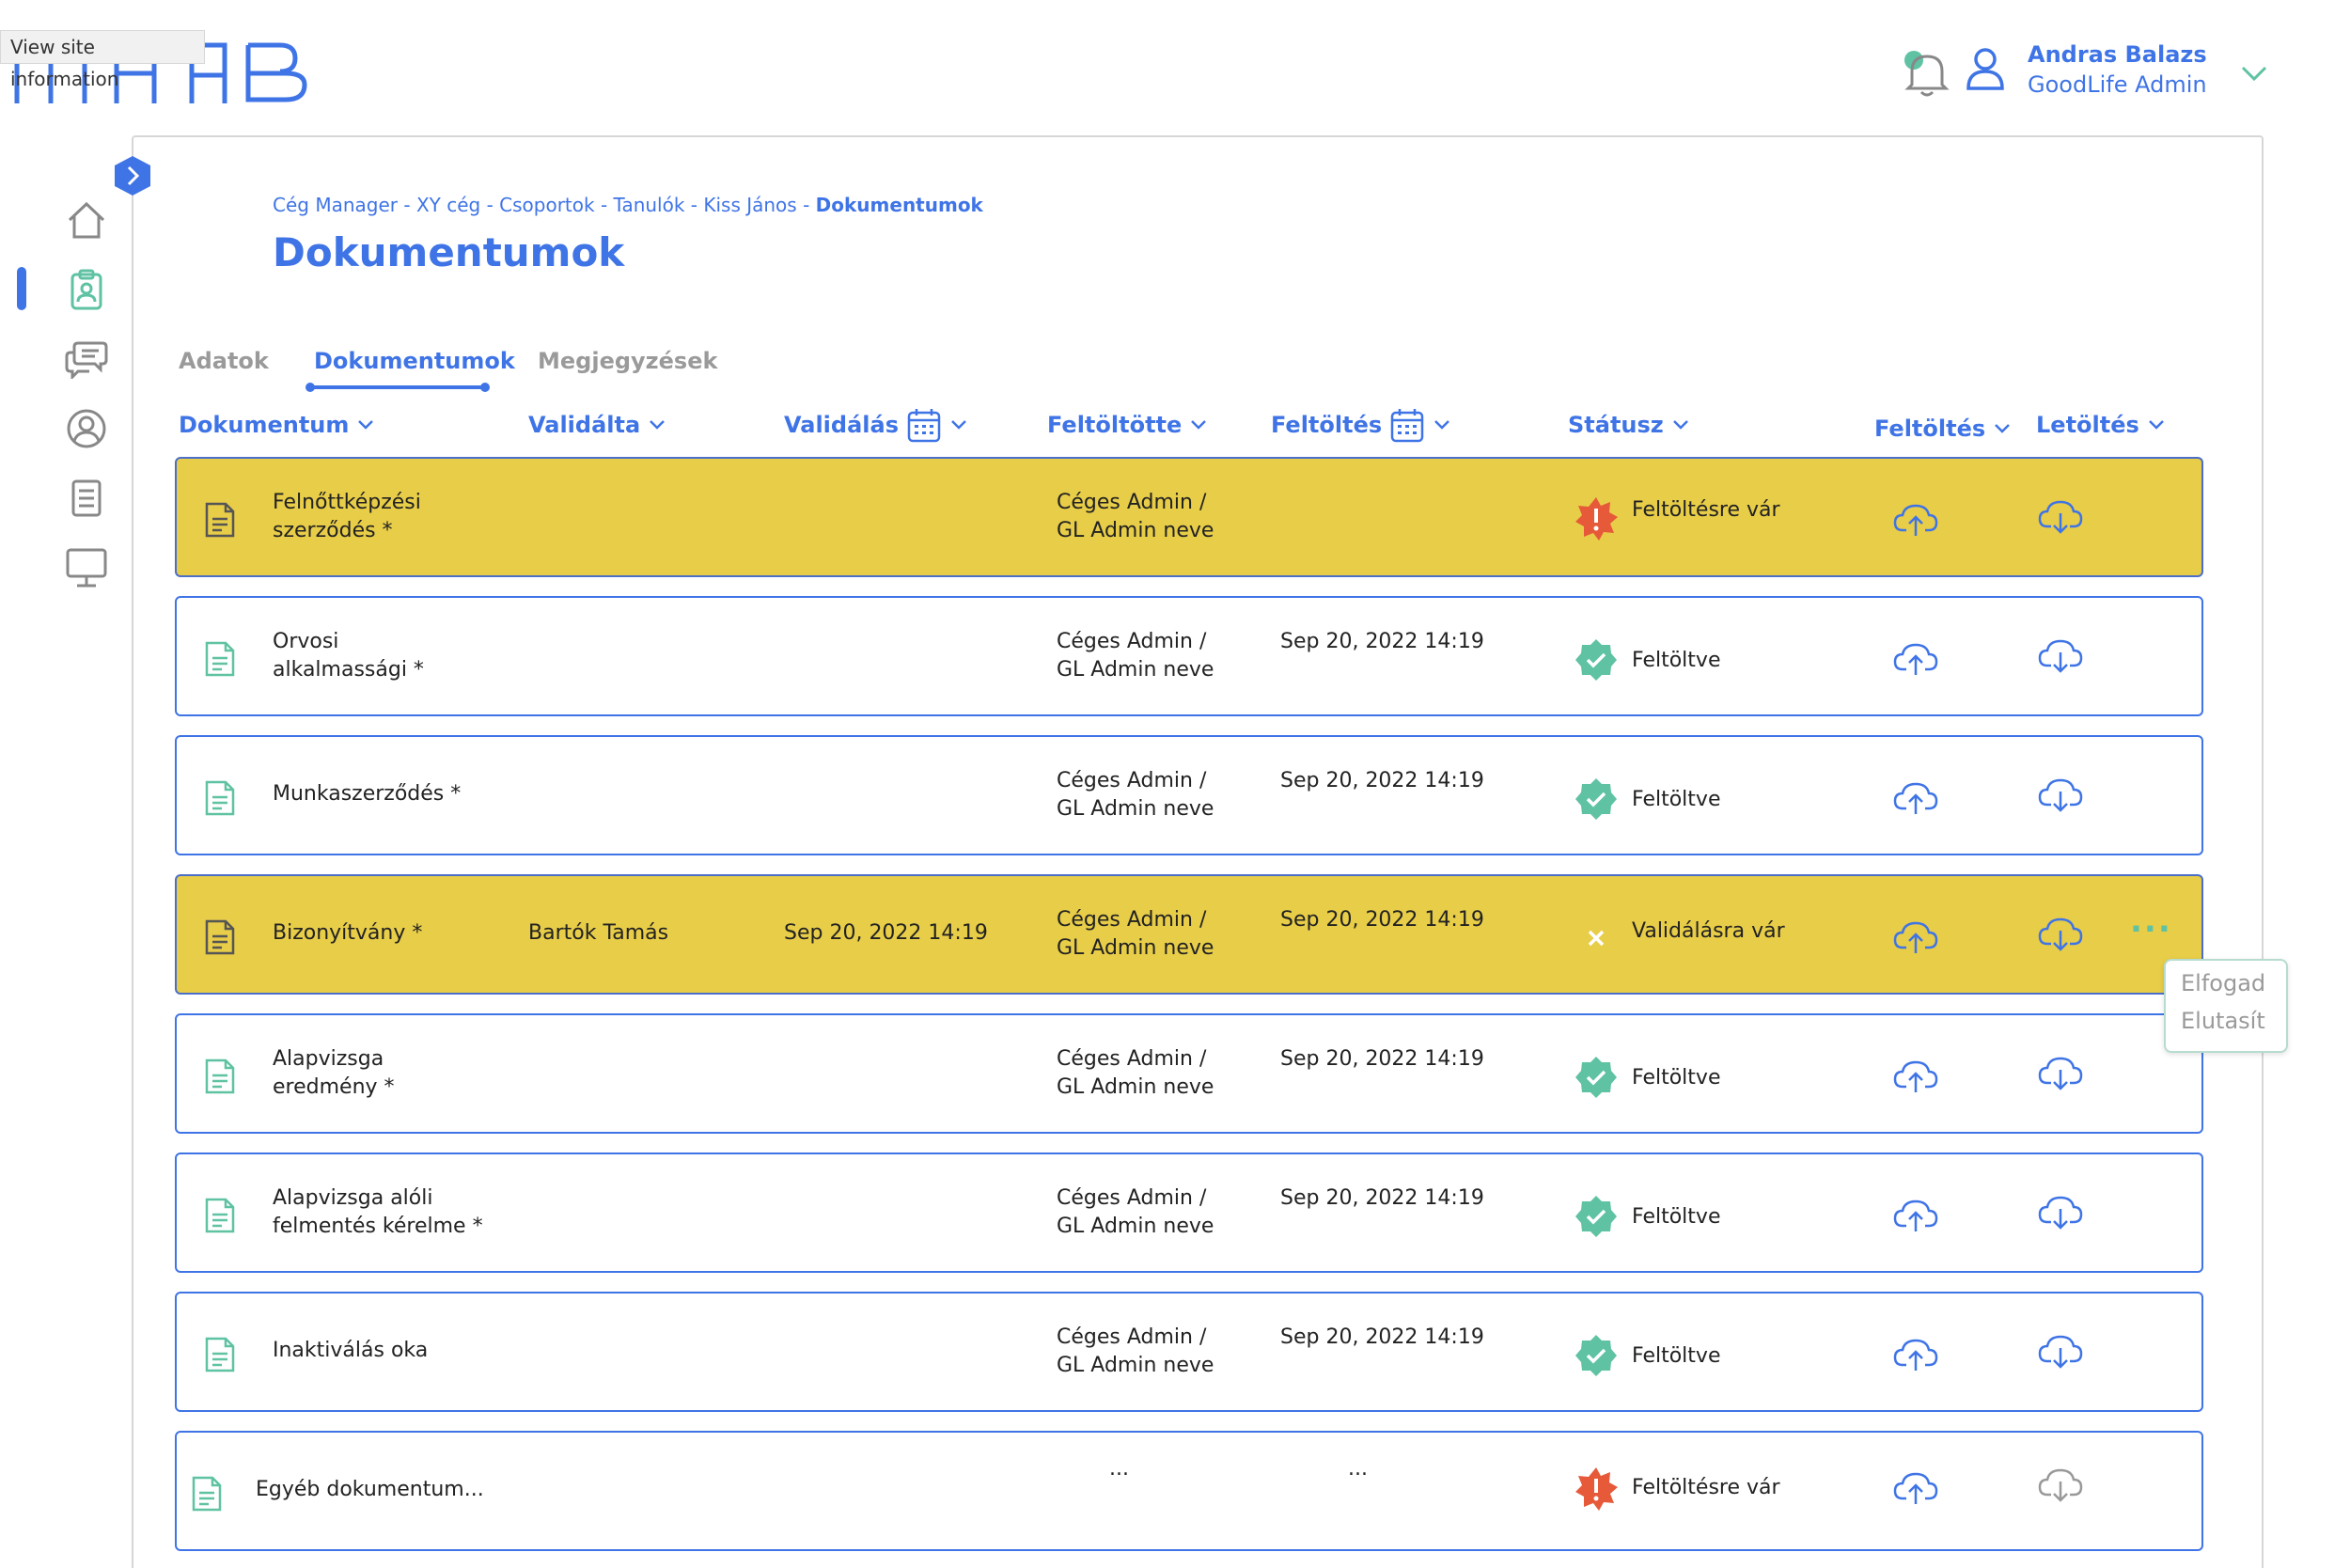 The image size is (2350, 1568). Describe the element at coordinates (1361, 425) in the screenshot. I see `col-header-feltoltes-date: Feltöltés` at that location.